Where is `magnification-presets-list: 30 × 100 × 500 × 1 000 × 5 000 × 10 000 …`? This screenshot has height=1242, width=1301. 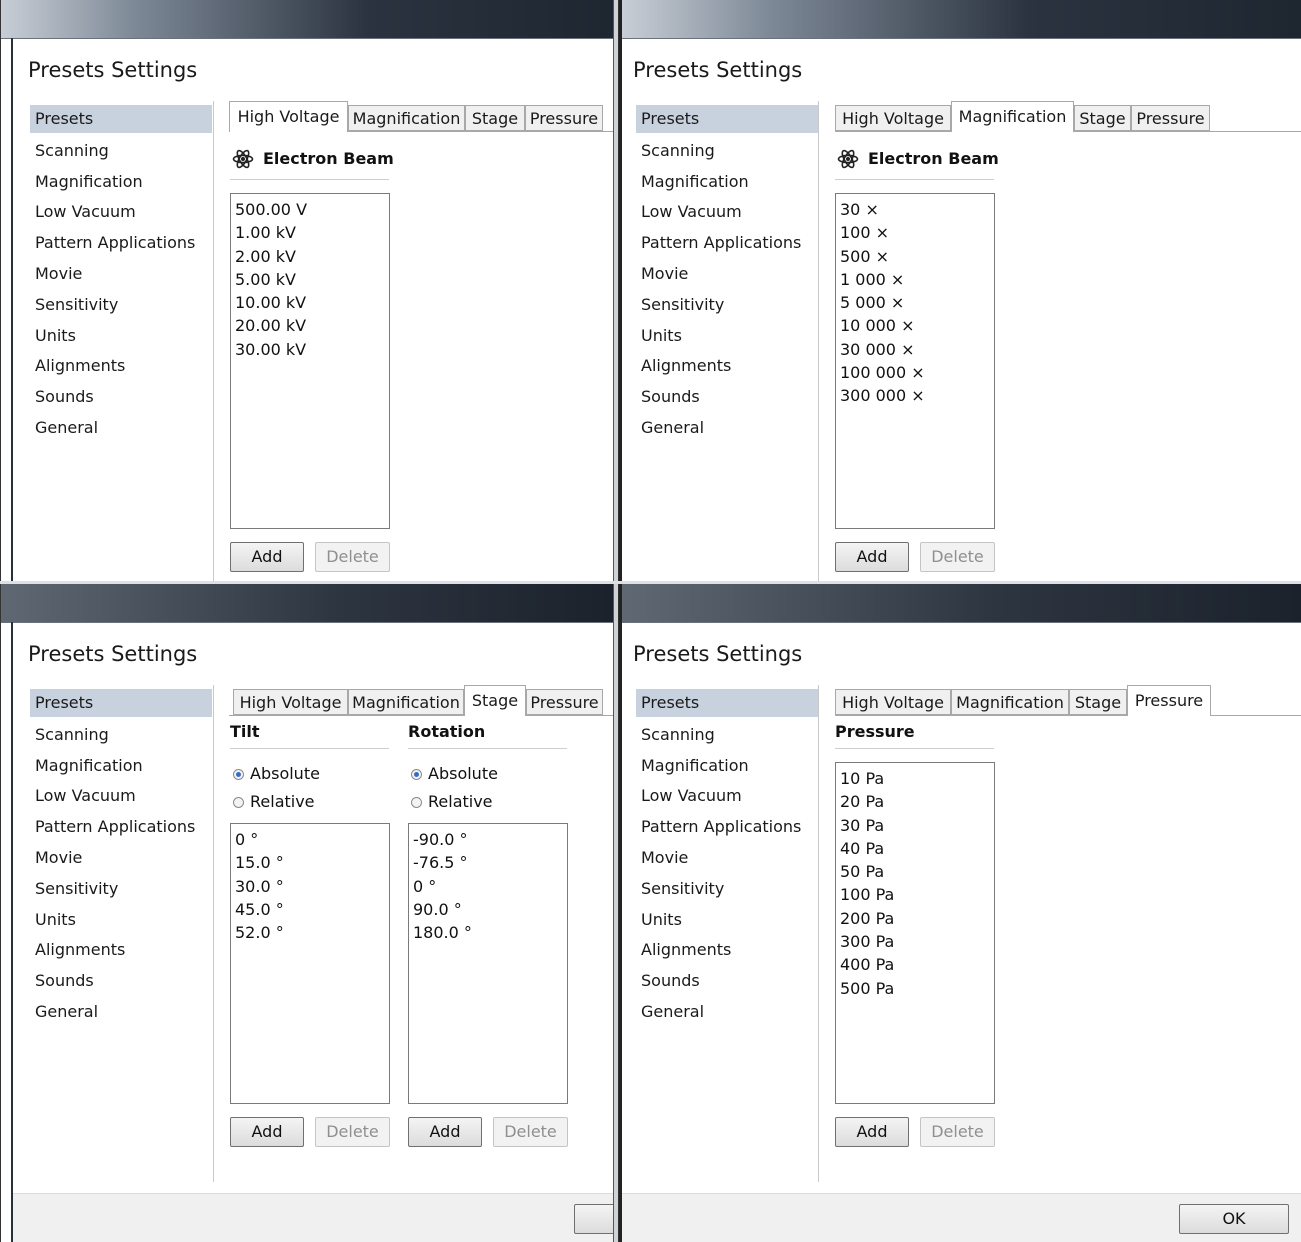
magnification-presets-list: 30 × 100 × 500 × 1 000 × 5 000 × 10 000 … is located at coordinates (915, 361).